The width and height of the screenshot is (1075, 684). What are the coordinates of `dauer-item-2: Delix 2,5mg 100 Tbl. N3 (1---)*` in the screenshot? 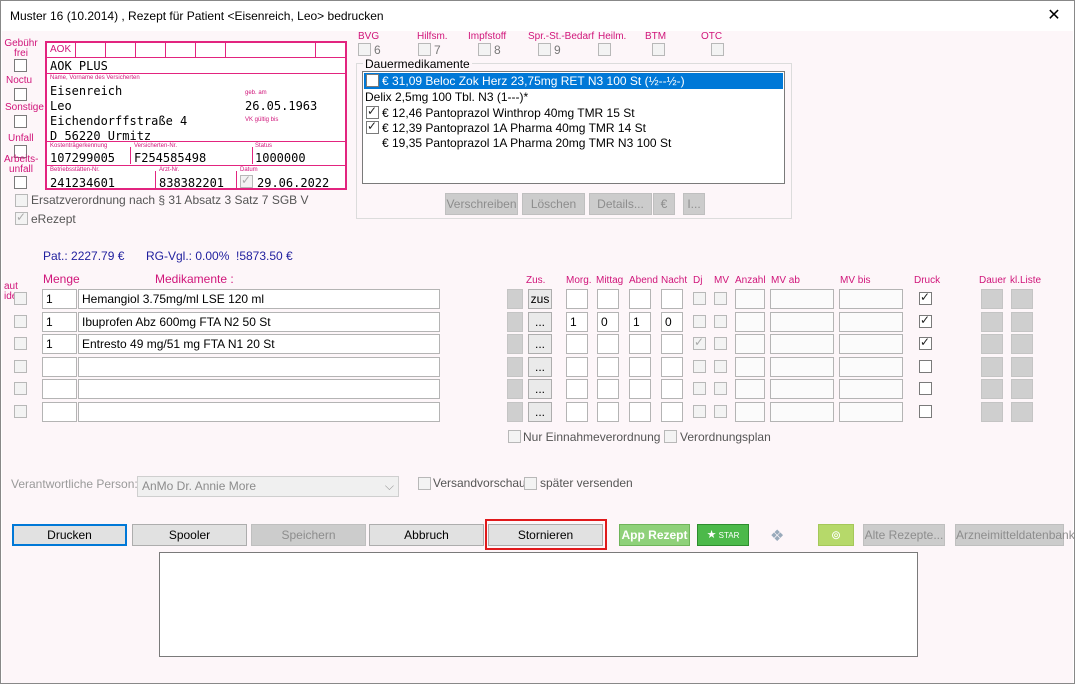 It's located at (446, 97).